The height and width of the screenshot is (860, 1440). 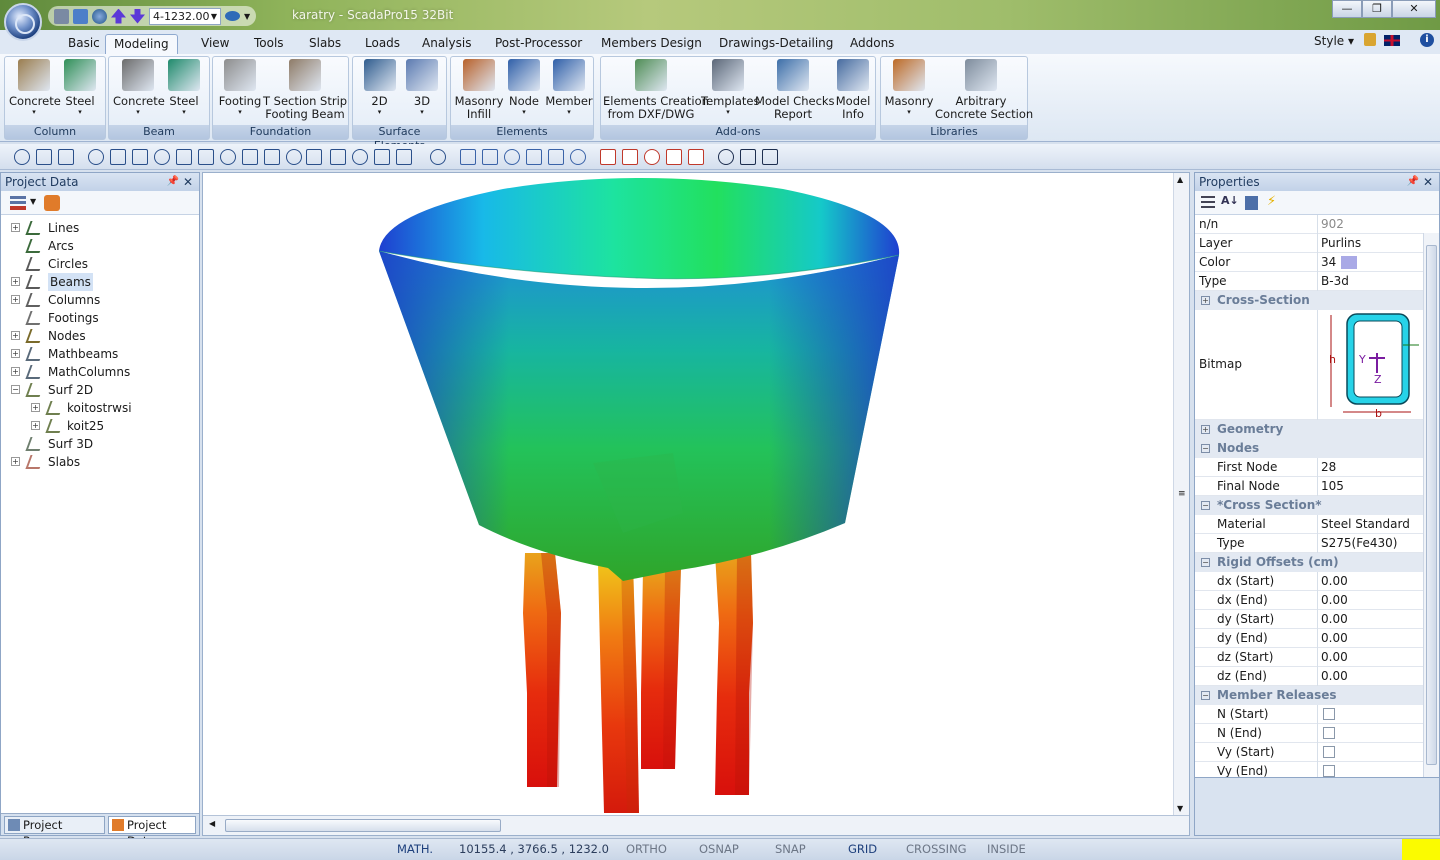 I want to click on property-value: 28, so click(x=1328, y=467).